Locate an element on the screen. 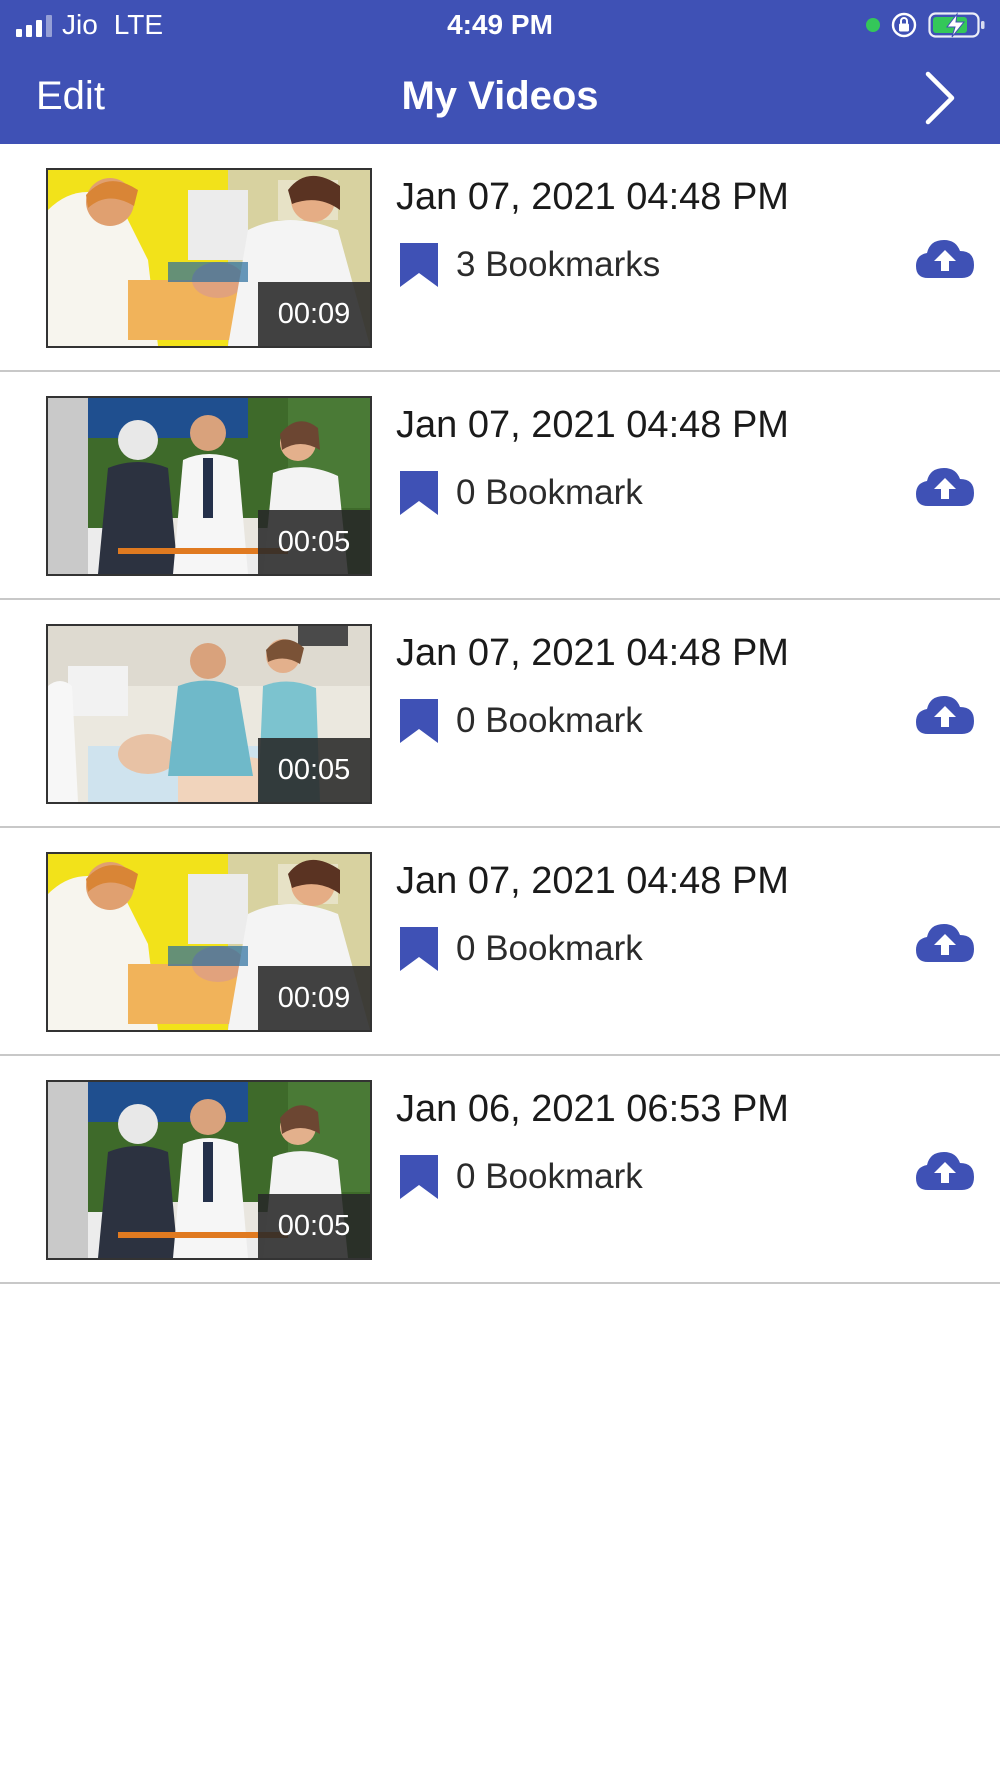  video-date: Jan 06, 2021 06:53 PM is located at coordinates (592, 1109).